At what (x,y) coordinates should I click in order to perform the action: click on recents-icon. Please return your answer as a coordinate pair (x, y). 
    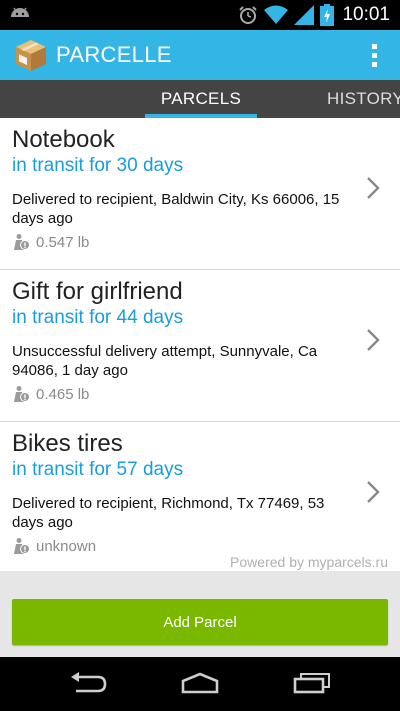
    Looking at the image, I should click on (312, 683).